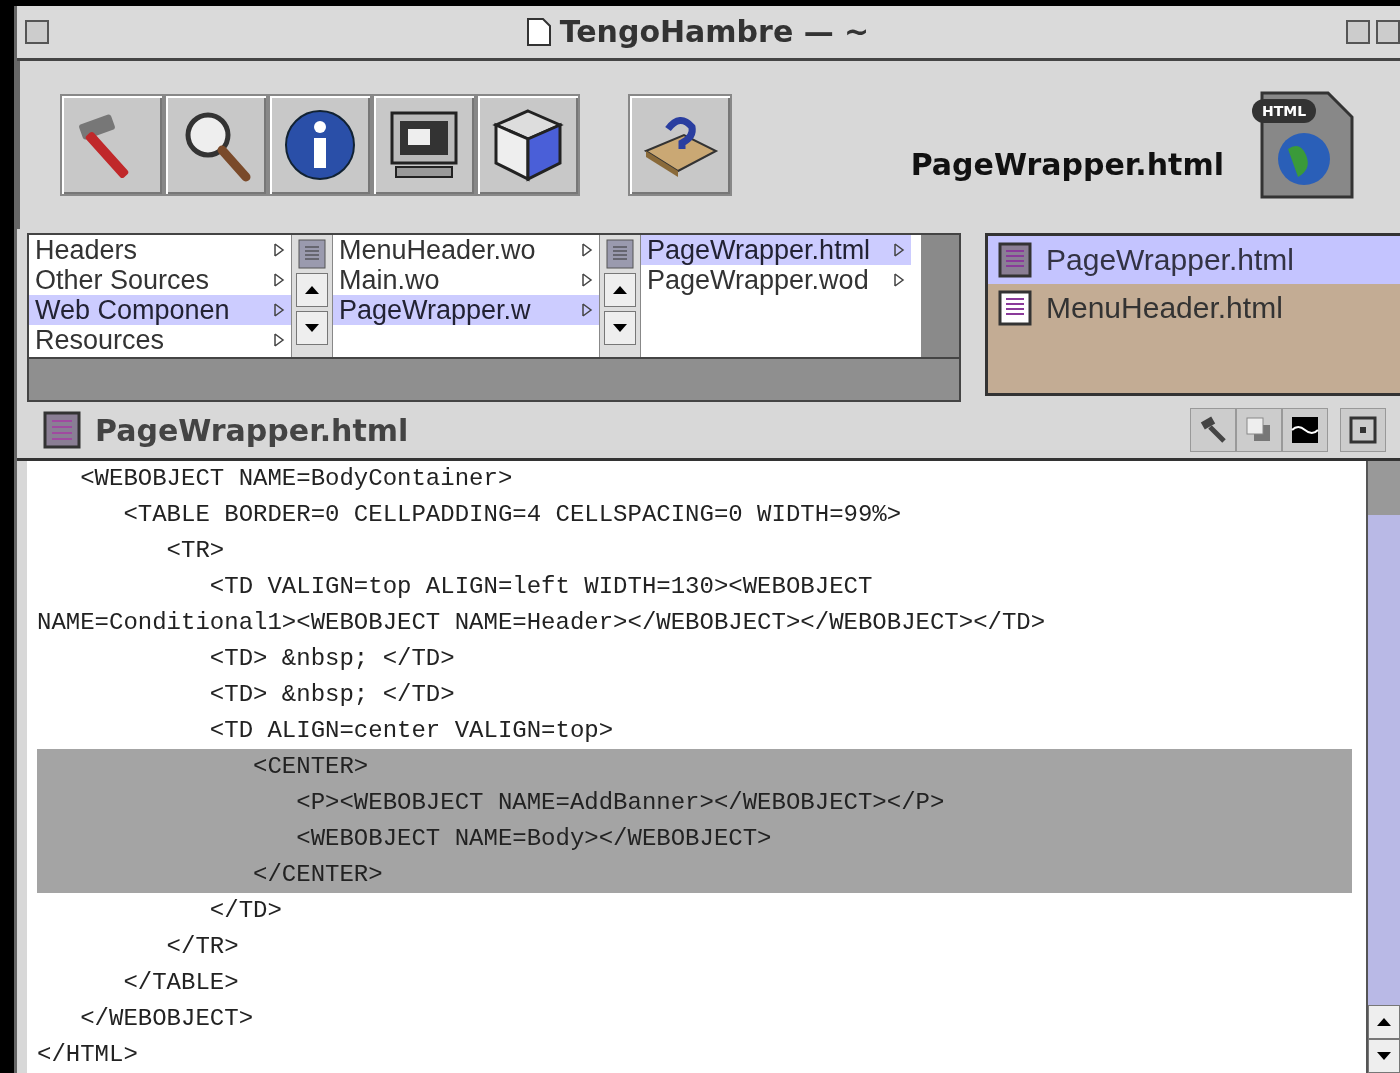  Describe the element at coordinates (1194, 259) in the screenshot. I see `file-list-item: PageWrapper.html` at that location.